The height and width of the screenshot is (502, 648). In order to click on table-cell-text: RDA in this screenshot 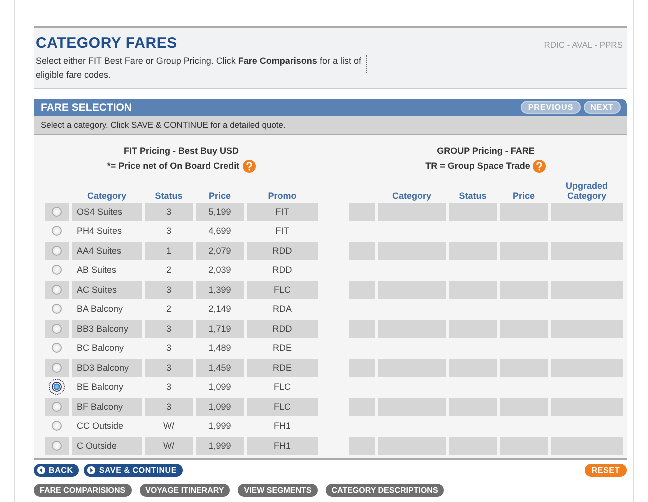, I will do `click(282, 309)`.